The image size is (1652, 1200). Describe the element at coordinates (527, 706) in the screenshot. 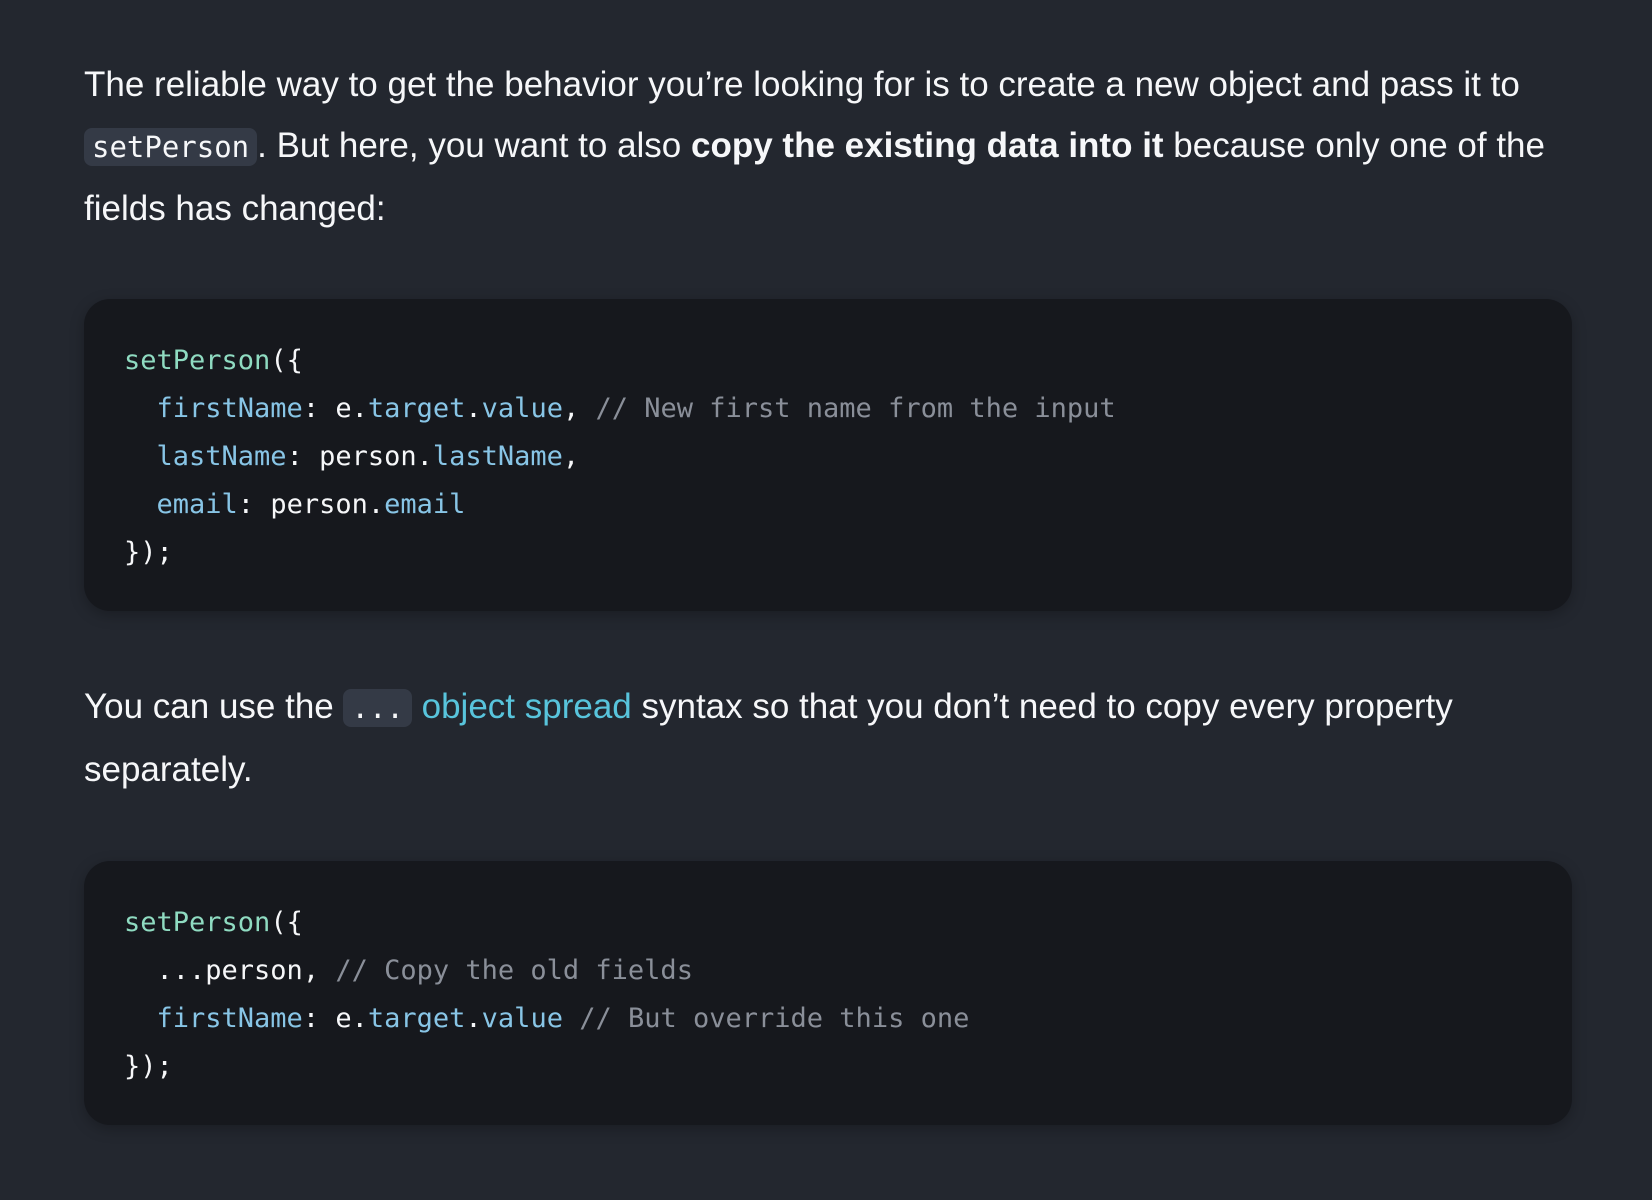

I see `object-spread-link: object spread` at that location.